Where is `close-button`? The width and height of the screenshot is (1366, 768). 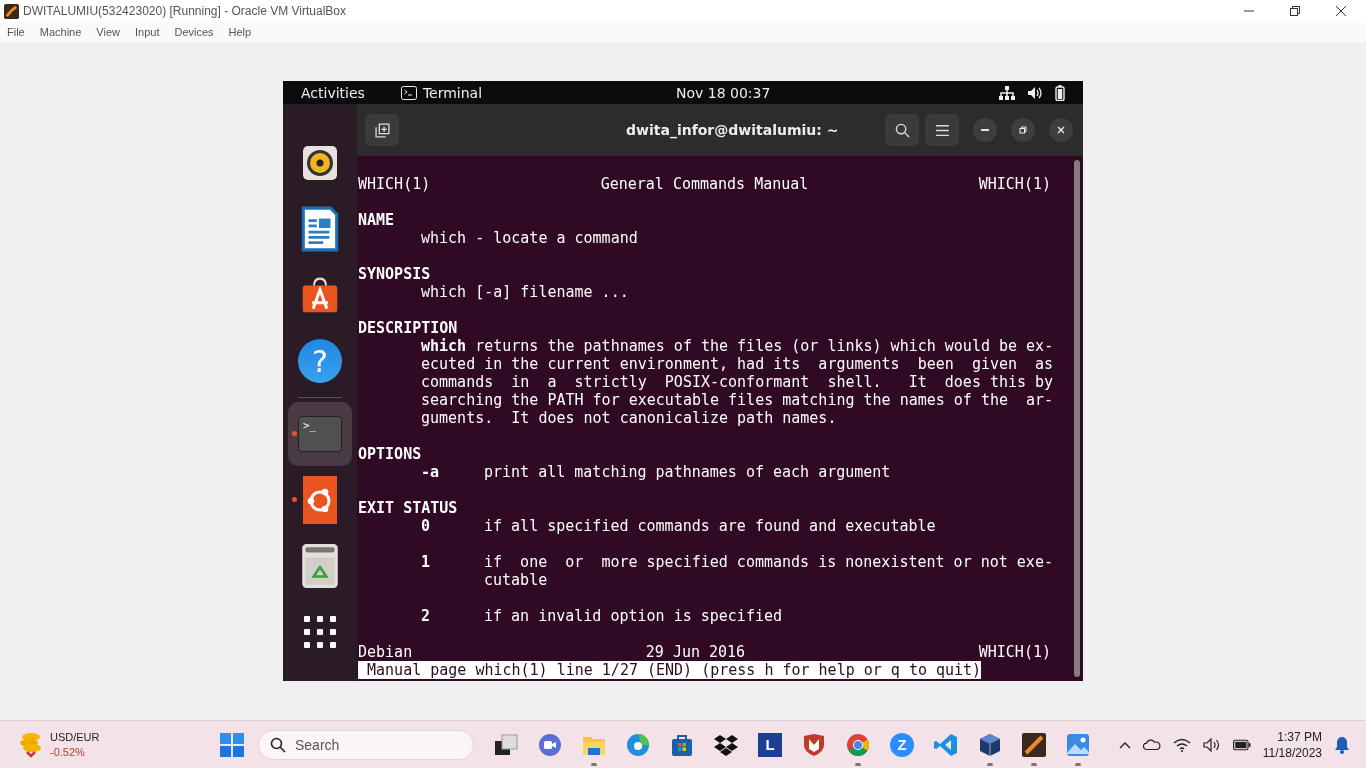
close-button is located at coordinates (1061, 130).